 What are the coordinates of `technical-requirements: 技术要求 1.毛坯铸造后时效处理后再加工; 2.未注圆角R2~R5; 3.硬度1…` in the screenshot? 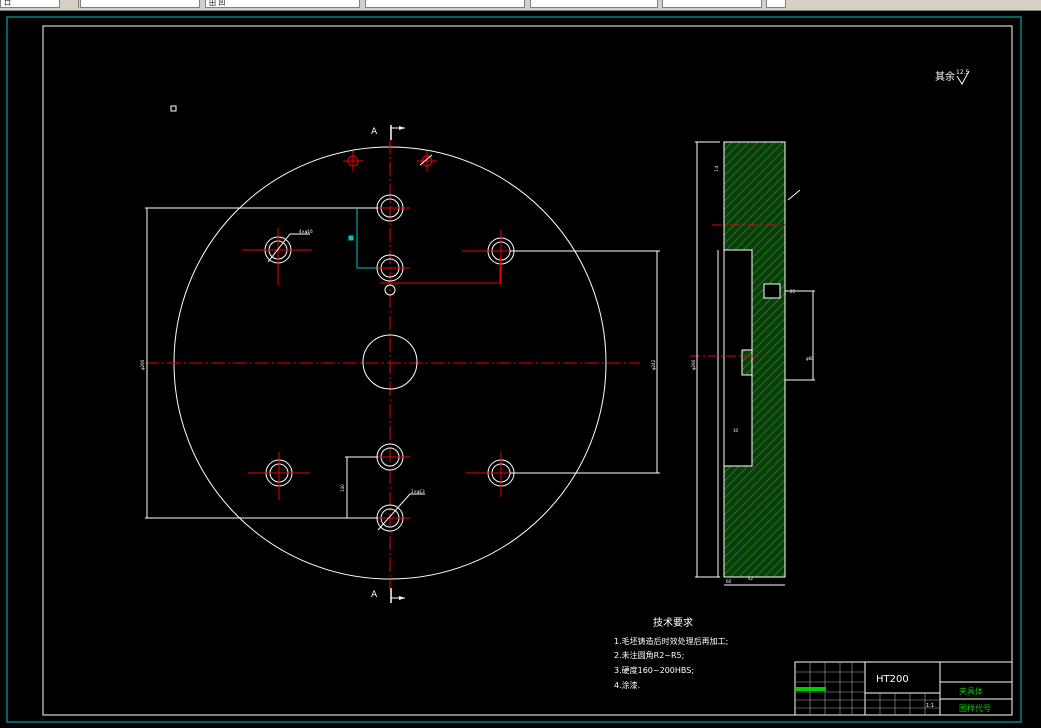 It's located at (671, 653).